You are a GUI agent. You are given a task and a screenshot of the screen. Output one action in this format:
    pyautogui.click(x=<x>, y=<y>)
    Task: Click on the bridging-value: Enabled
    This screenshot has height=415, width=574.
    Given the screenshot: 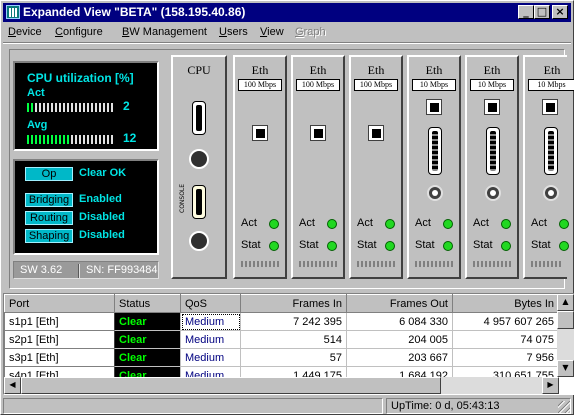 What is the action you would take?
    pyautogui.click(x=100, y=199)
    